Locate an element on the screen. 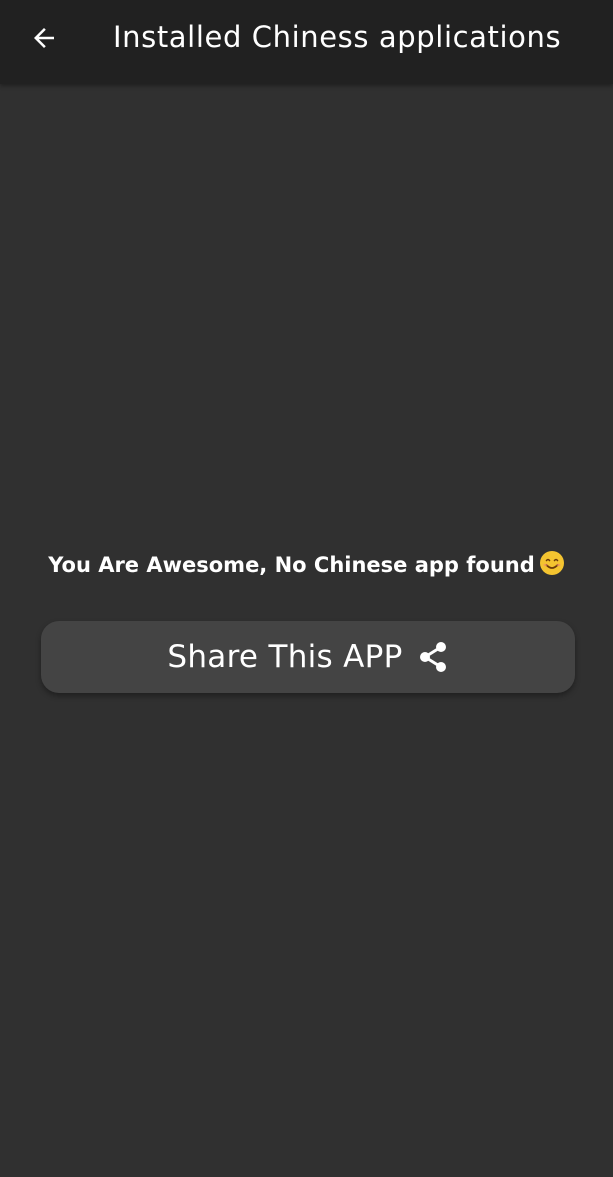 This screenshot has height=1177, width=613. status-message: You Are Awesome, No Chinese app found is located at coordinates (306, 565).